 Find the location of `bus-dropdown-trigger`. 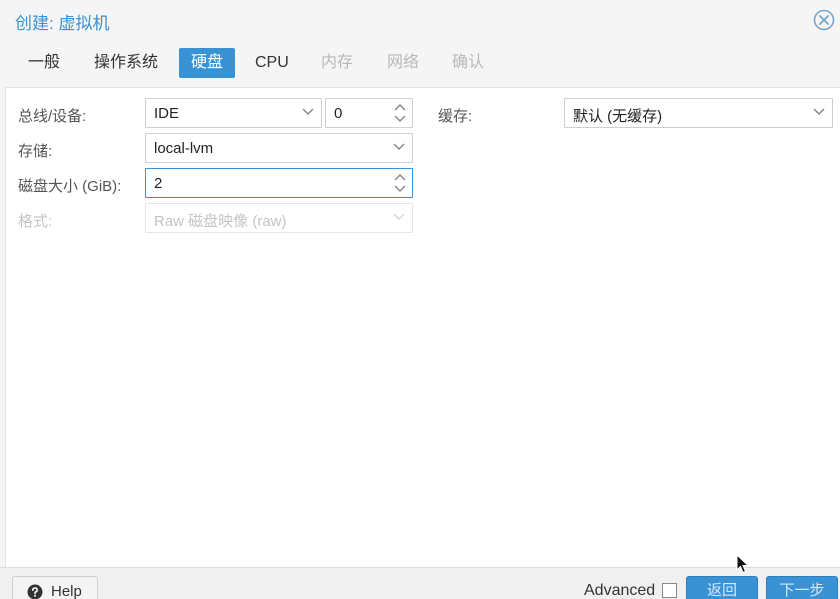

bus-dropdown-trigger is located at coordinates (309, 113).